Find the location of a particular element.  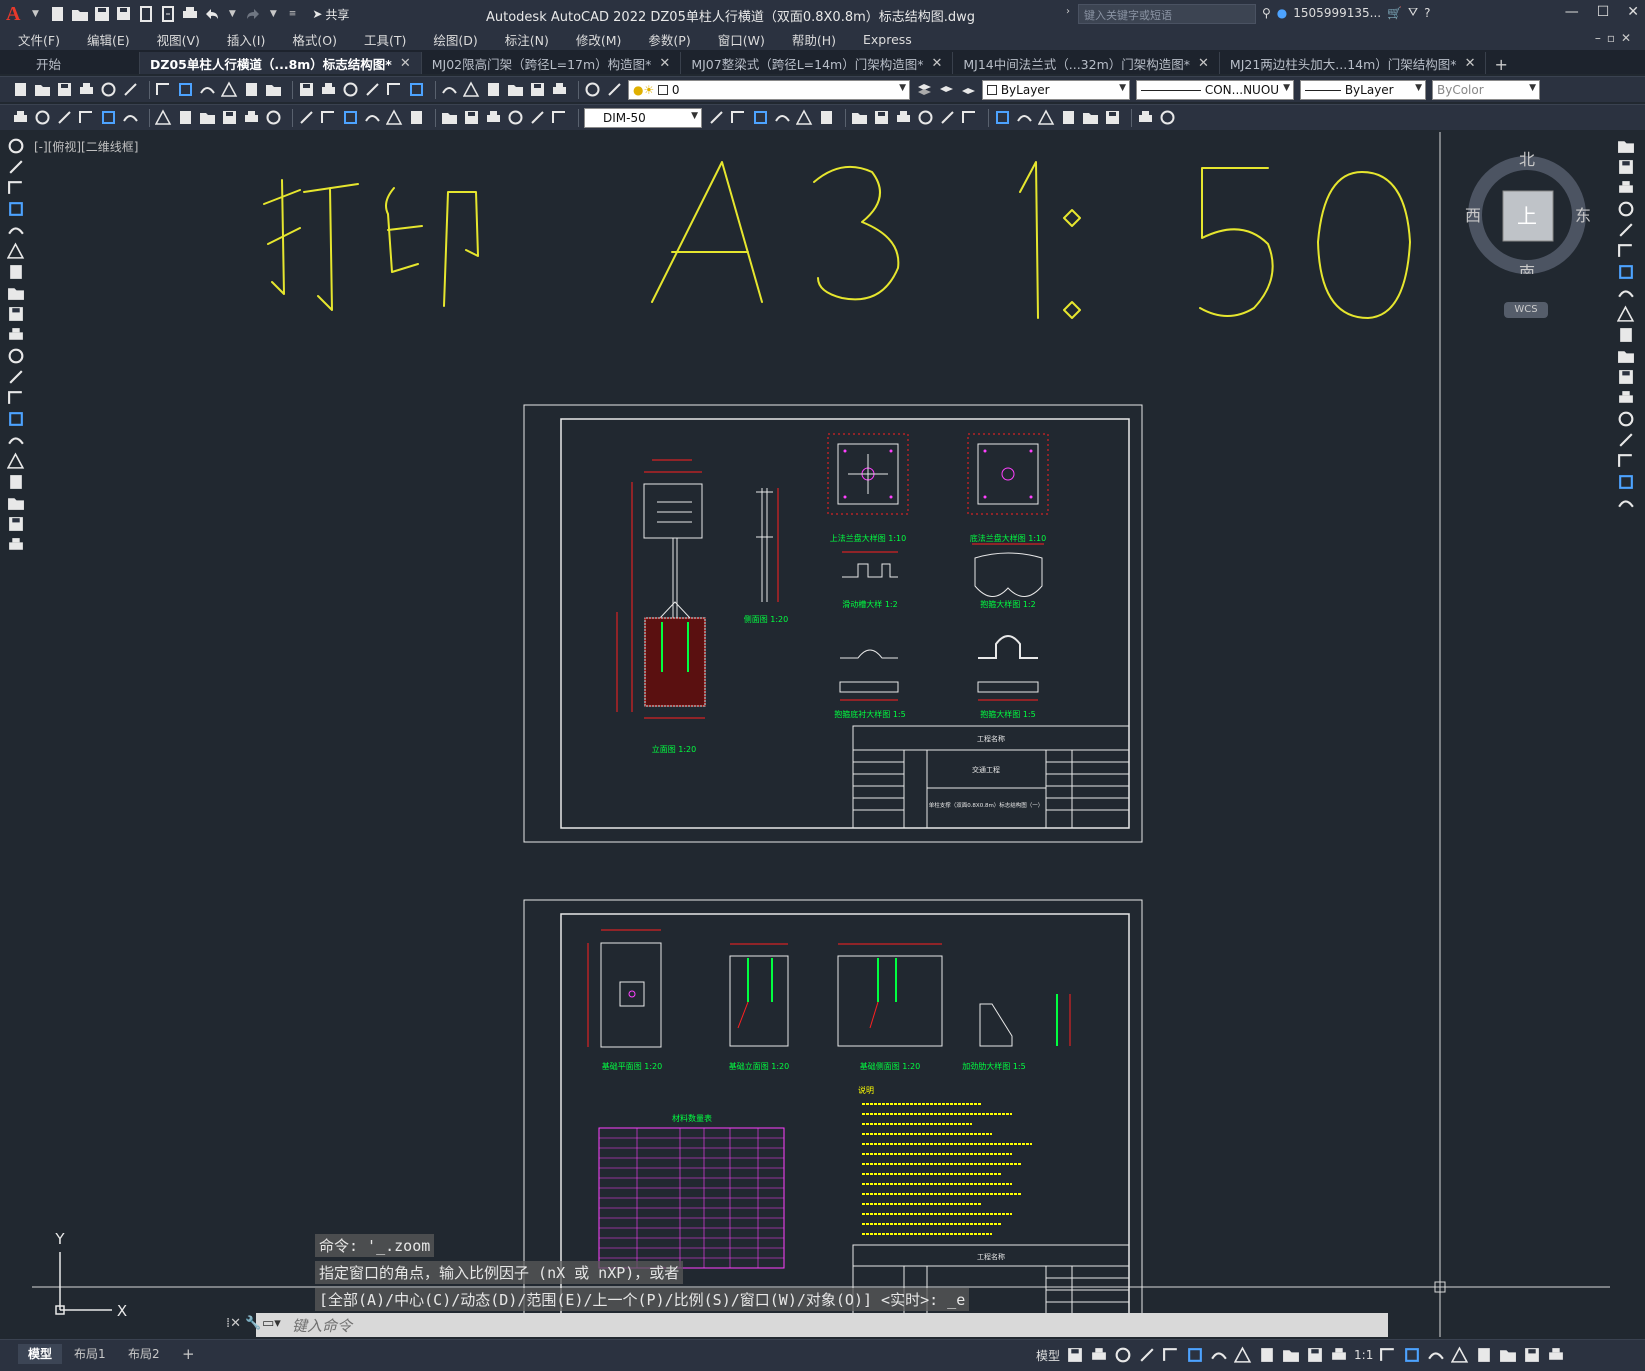

dimension-tool-17-icon is located at coordinates (416, 117).